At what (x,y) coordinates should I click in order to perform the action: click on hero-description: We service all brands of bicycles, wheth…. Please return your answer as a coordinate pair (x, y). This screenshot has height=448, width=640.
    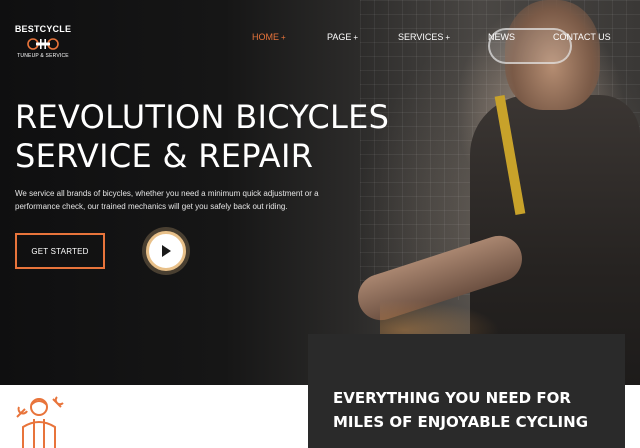
    Looking at the image, I should click on (167, 200).